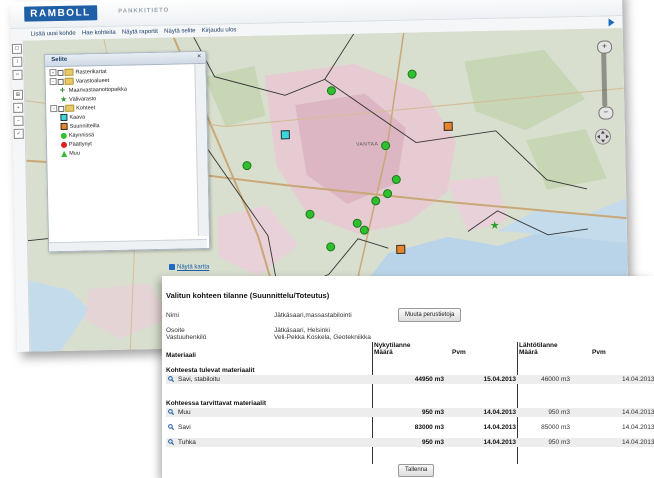 Image resolution: width=654 pixels, height=478 pixels. I want to click on section-incoming-title: Kohteesta tulevat materiaalit, so click(210, 370).